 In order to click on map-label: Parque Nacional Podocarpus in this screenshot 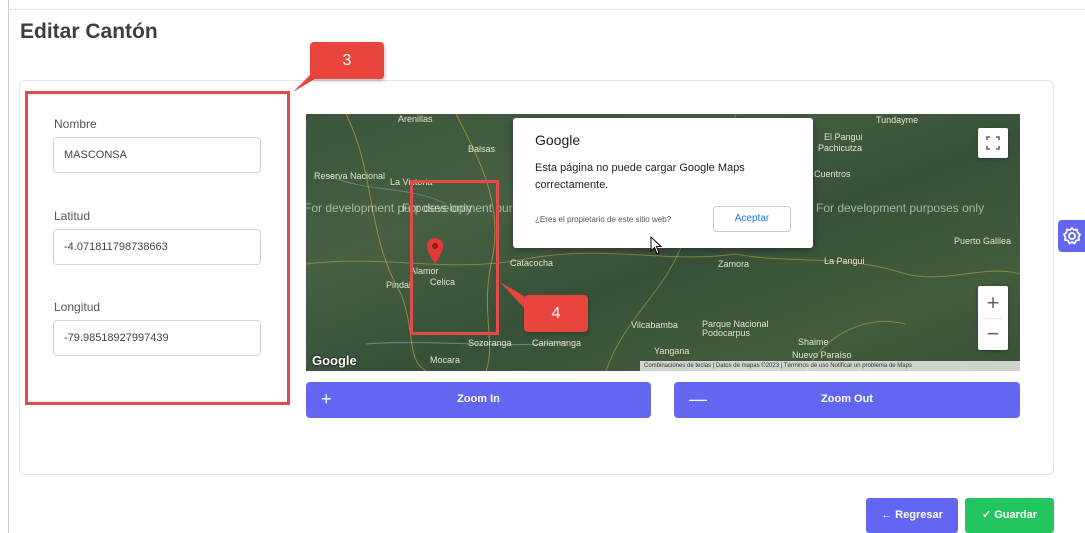, I will do `click(735, 328)`.